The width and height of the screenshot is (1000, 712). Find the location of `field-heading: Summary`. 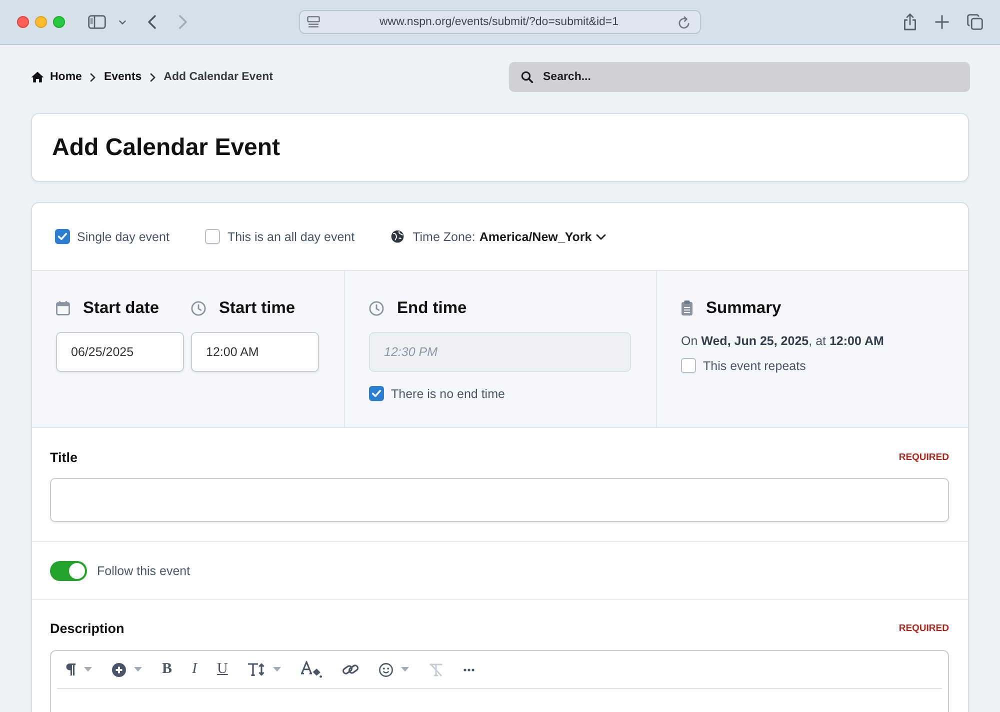

field-heading: Summary is located at coordinates (744, 308).